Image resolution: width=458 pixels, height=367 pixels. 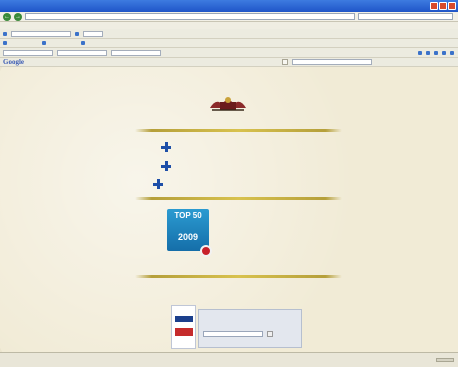 What do you see at coordinates (7, 16) in the screenshot?
I see `back-button: ←` at bounding box center [7, 16].